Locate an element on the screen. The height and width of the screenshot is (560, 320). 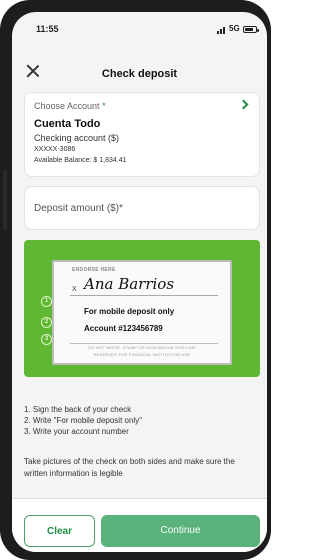
continue-button: Continue is located at coordinates (180, 531).